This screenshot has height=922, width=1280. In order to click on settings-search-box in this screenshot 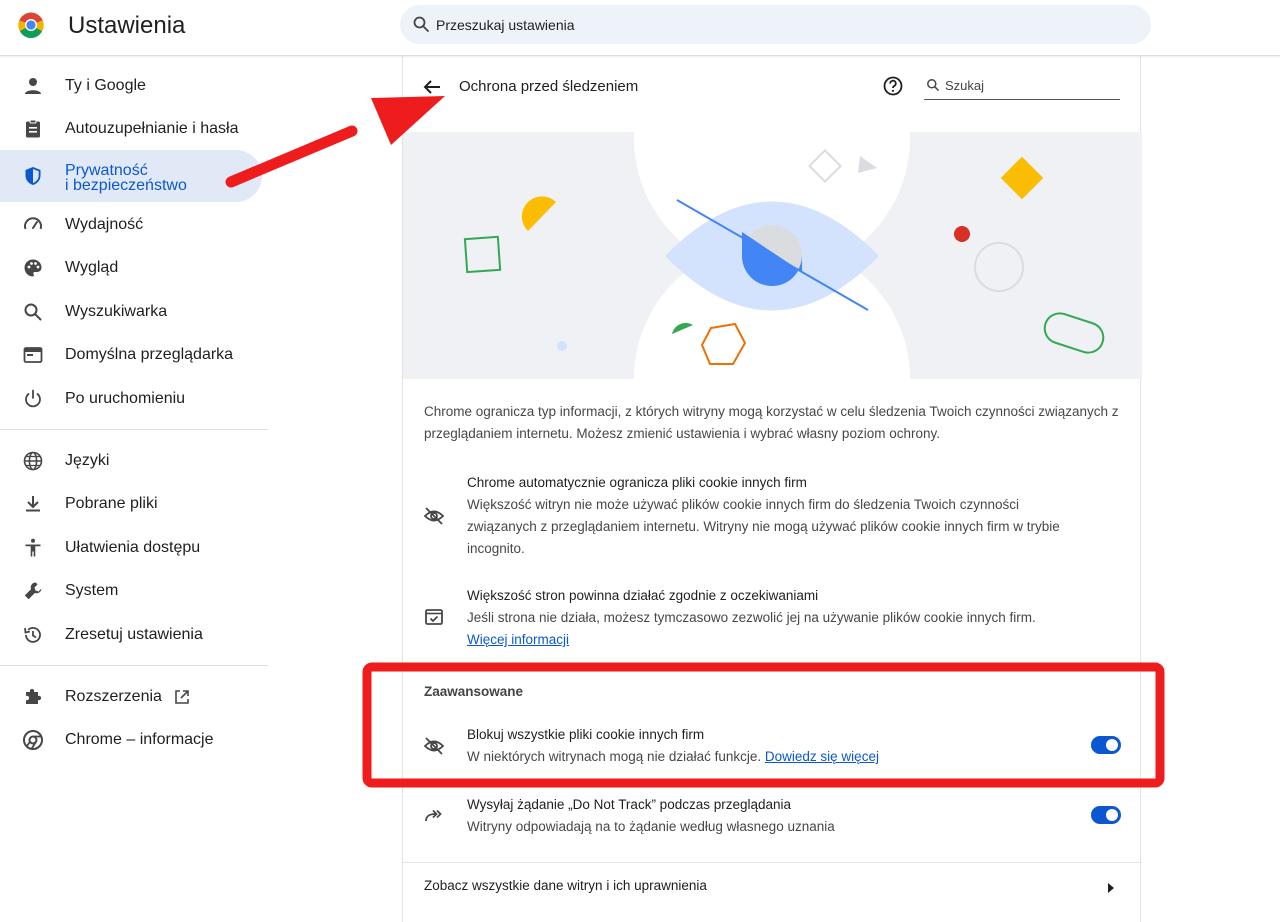, I will do `click(775, 24)`.